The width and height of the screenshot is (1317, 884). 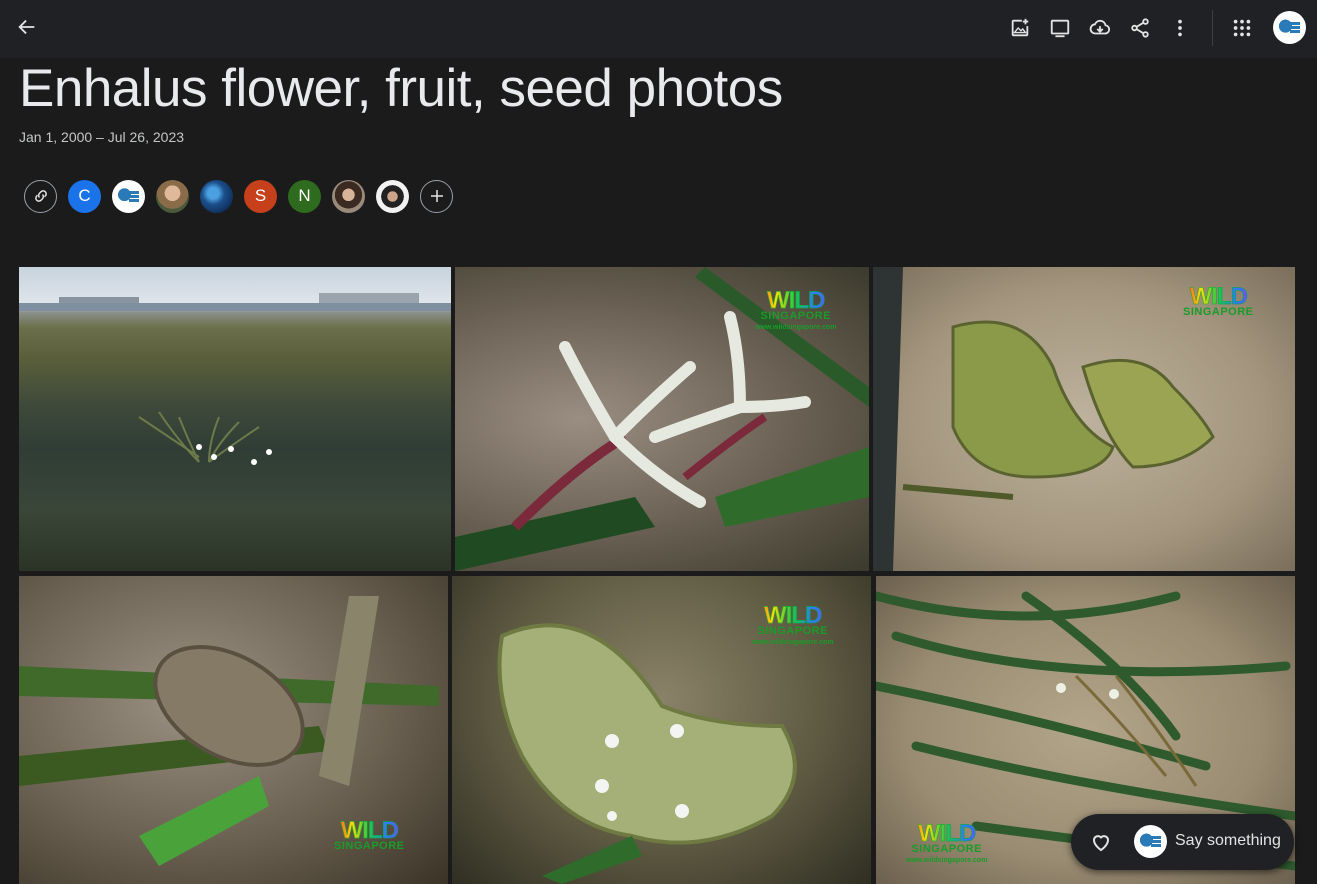 I want to click on apps-grid-icon, so click(x=1242, y=28).